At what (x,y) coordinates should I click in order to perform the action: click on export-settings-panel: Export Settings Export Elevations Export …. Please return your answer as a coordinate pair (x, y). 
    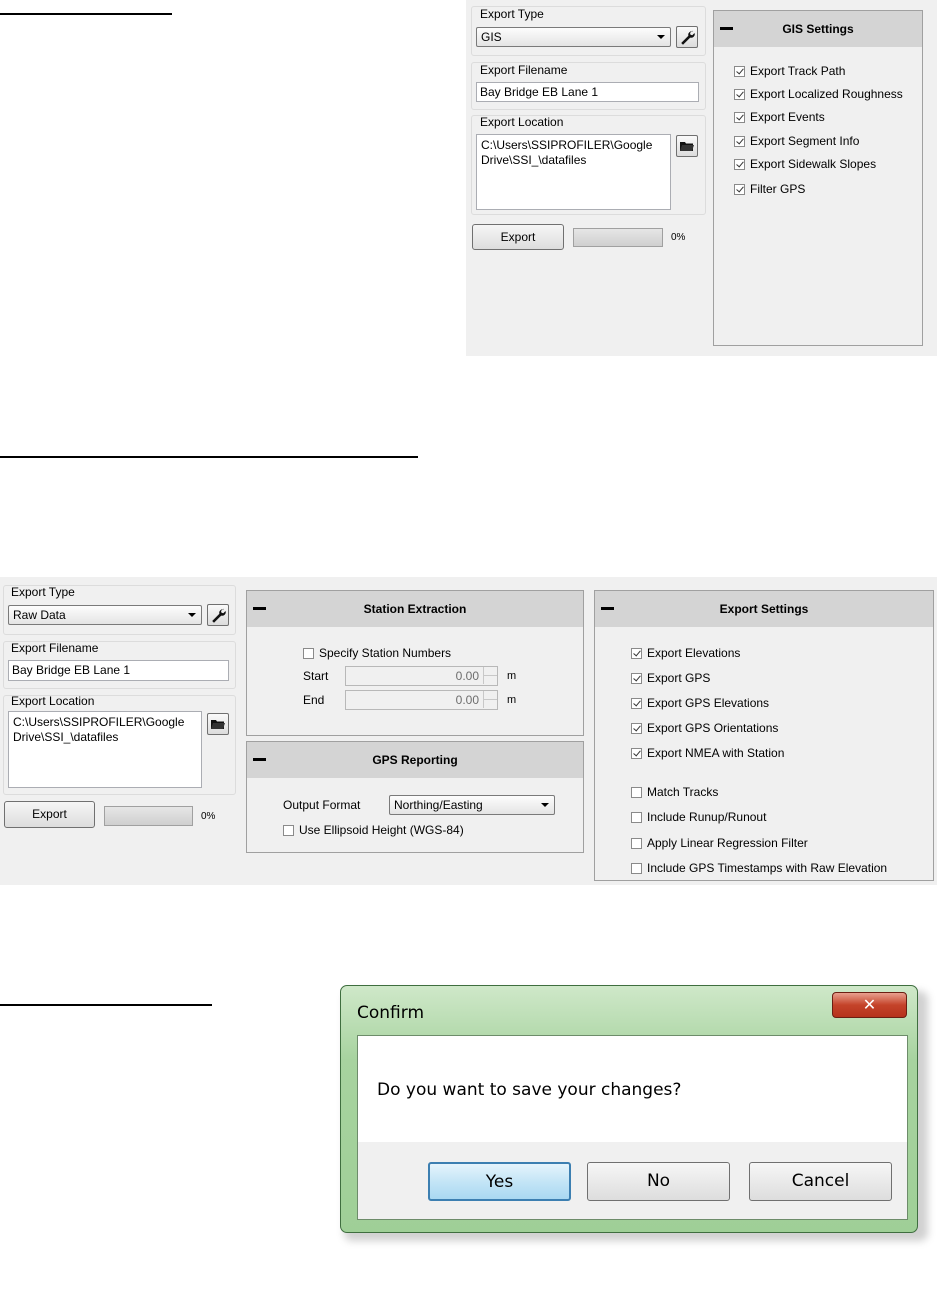
    Looking at the image, I should click on (764, 735).